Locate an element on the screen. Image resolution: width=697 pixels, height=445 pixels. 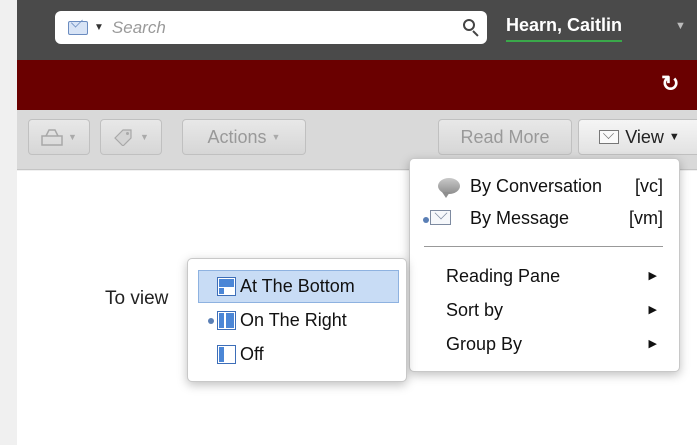
menu-item-off: Off is located at coordinates (298, 354).